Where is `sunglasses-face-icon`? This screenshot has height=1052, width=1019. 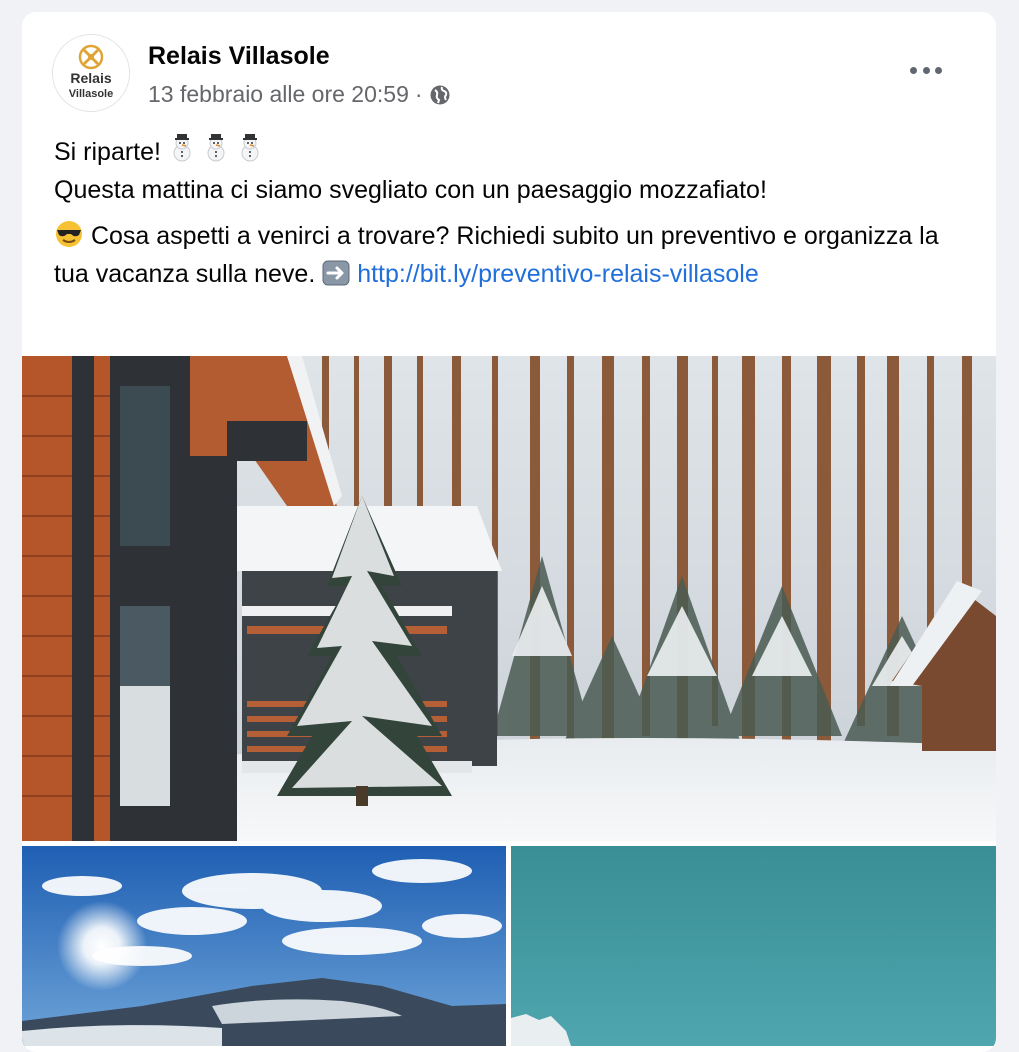
sunglasses-face-icon is located at coordinates (69, 238).